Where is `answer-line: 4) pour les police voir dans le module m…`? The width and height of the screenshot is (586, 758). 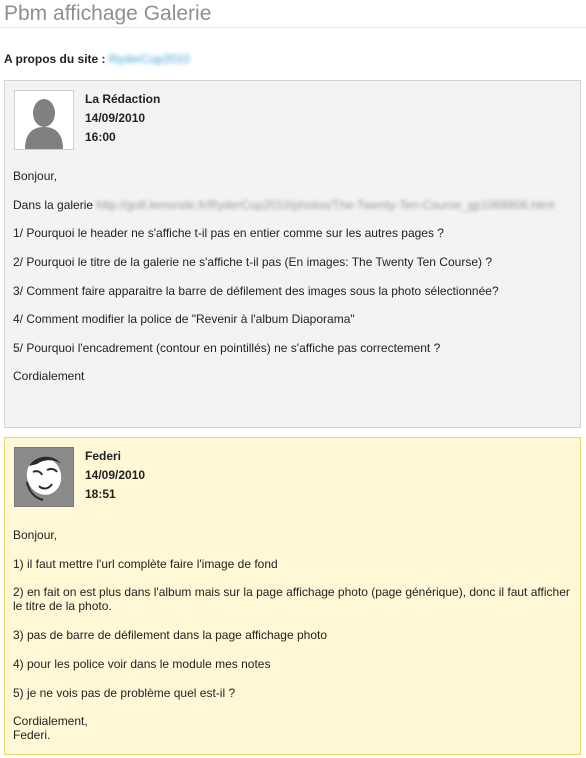 answer-line: 4) pour les police voir dans le module m… is located at coordinates (142, 664).